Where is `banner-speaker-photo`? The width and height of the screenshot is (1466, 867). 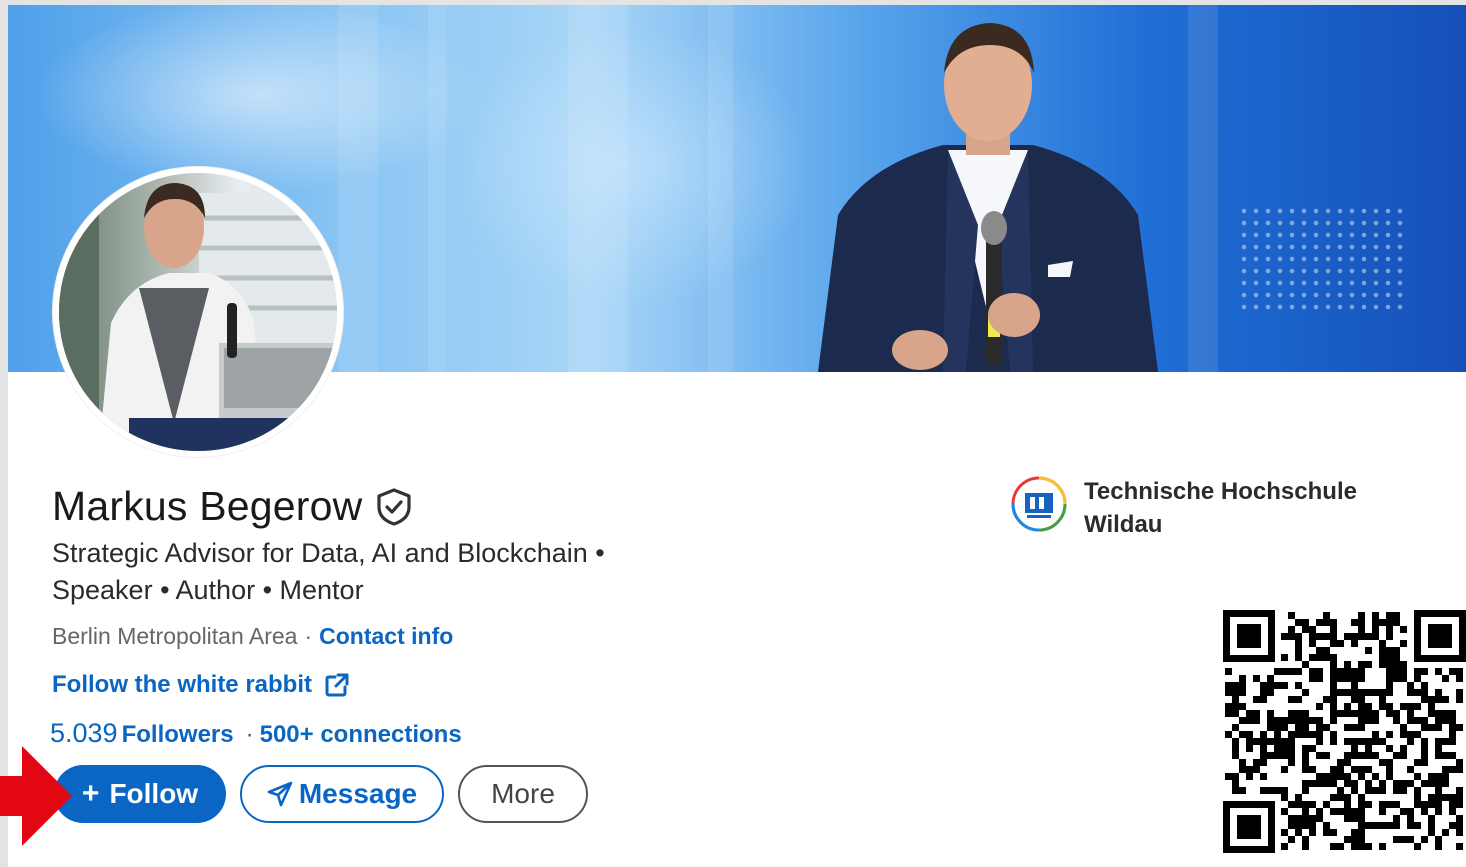 banner-speaker-photo is located at coordinates (988, 197).